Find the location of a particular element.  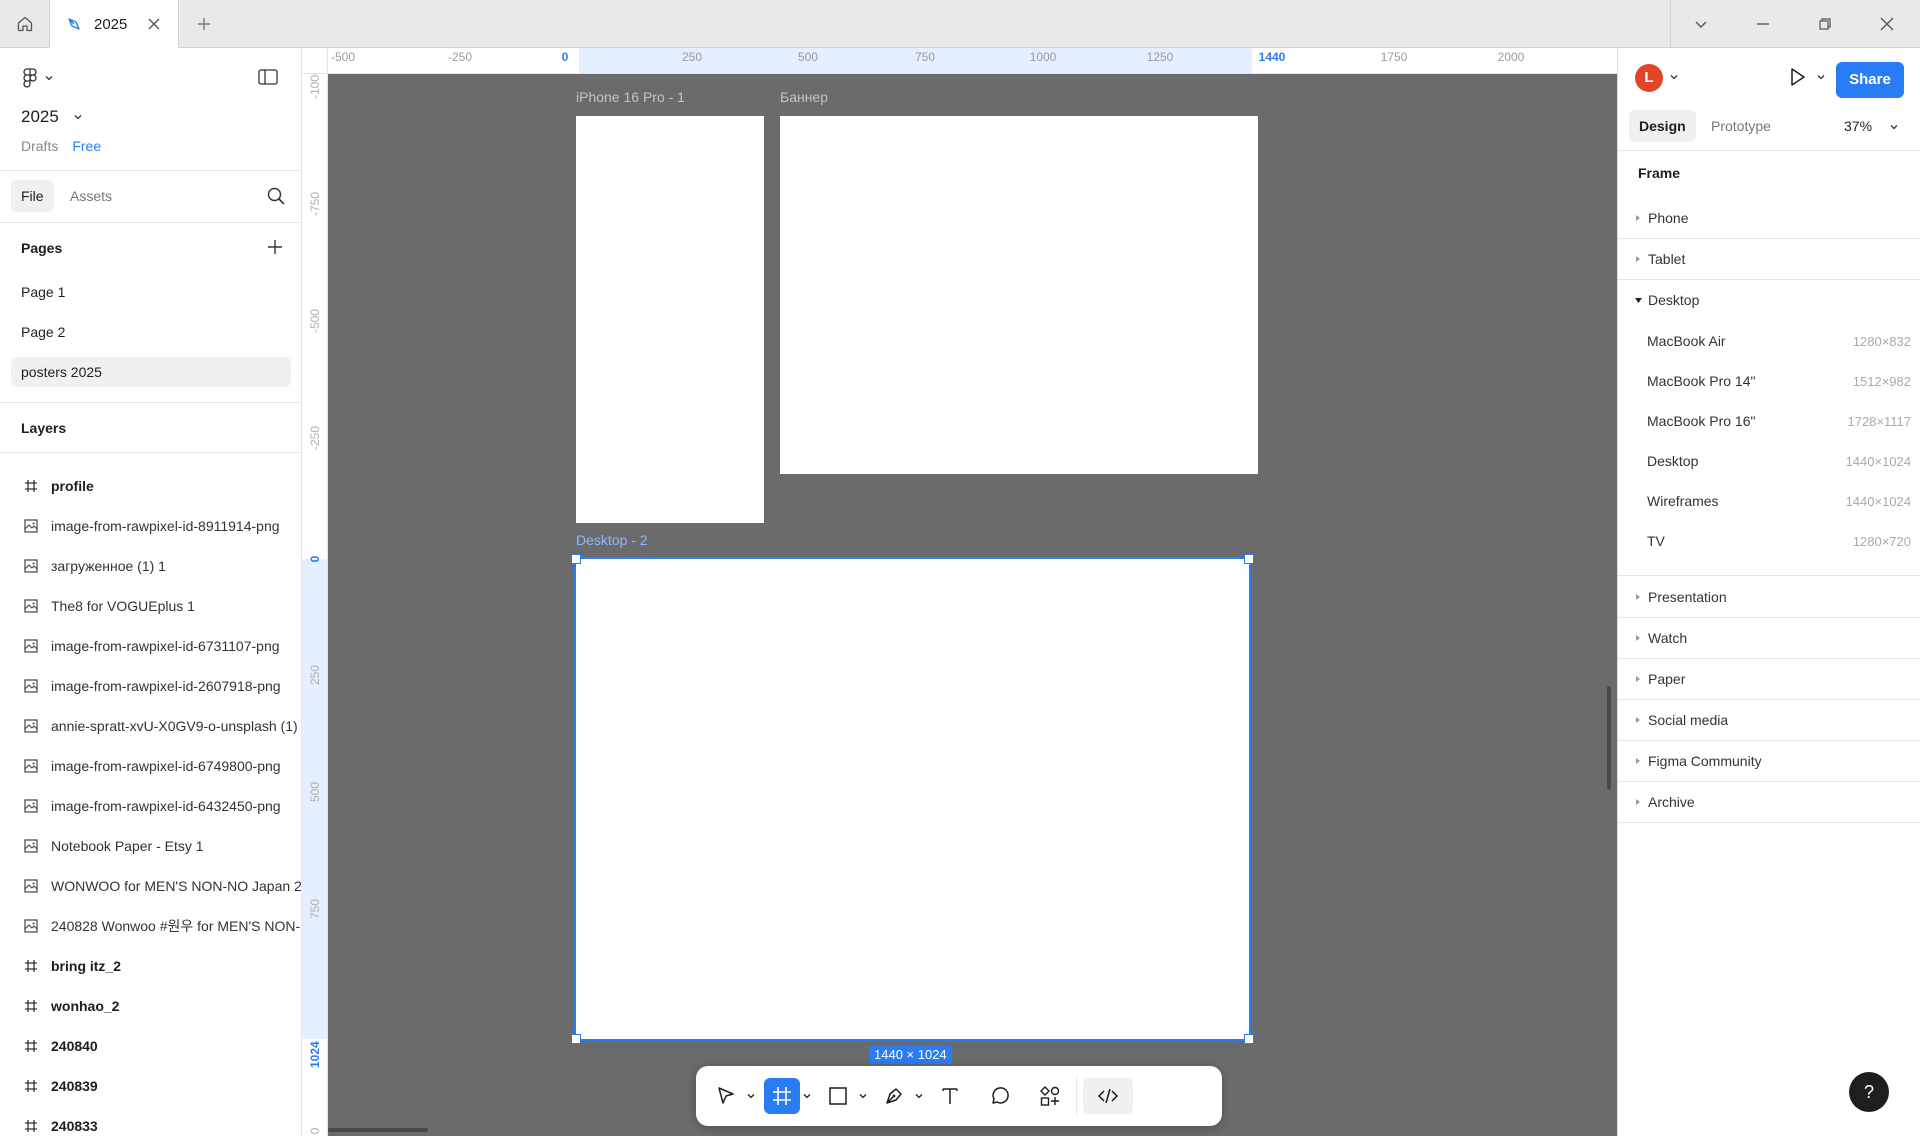

layer-item: image-from-rawpixel-id-6749800-png is located at coordinates (150, 766).